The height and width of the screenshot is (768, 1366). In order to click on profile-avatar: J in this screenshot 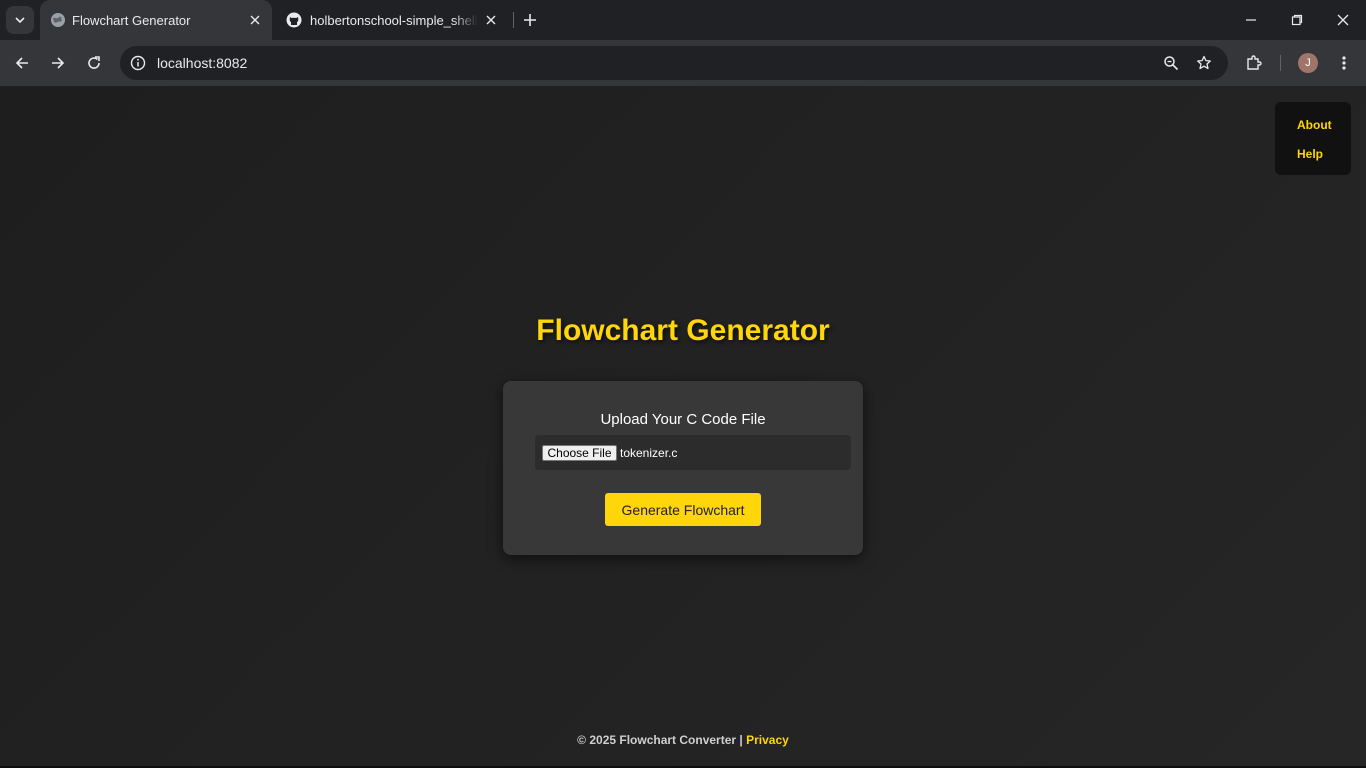, I will do `click(1308, 63)`.